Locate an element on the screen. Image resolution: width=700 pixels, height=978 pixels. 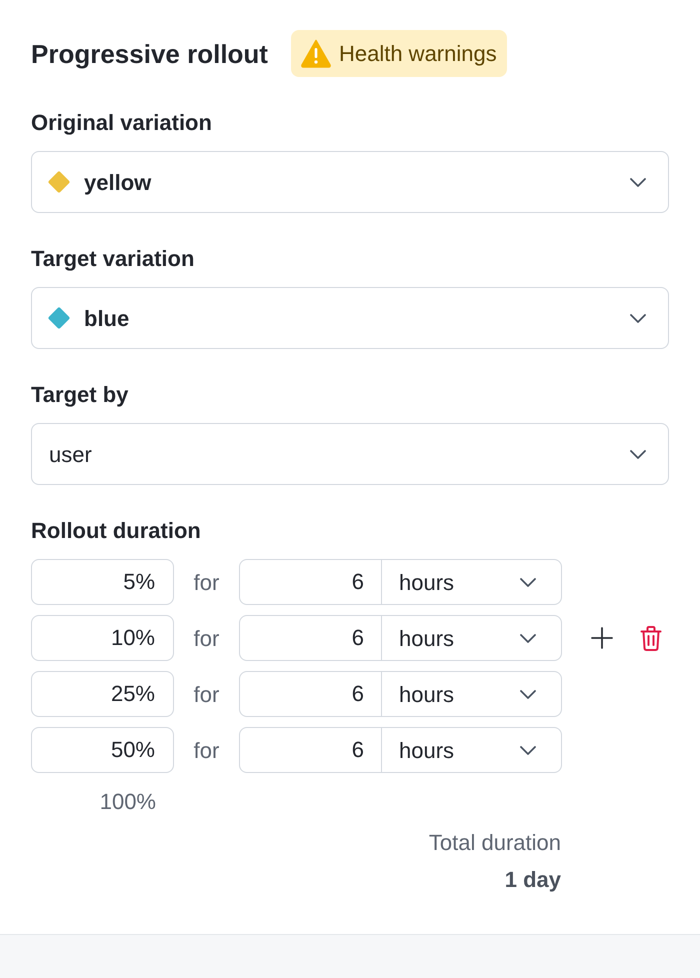
add-step-button is located at coordinates (602, 638).